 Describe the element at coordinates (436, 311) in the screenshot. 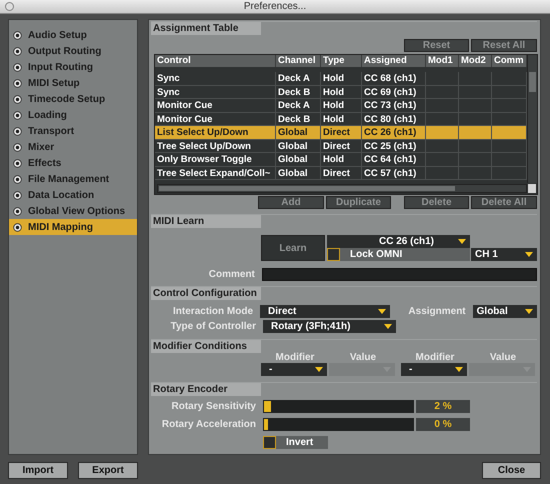

I see `field-label: Assignment` at that location.